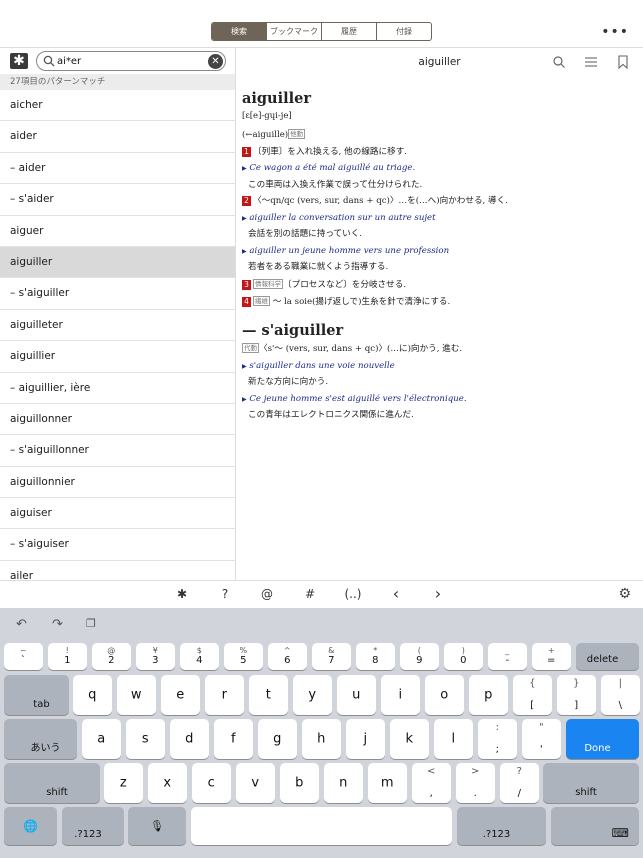 The width and height of the screenshot is (643, 858). What do you see at coordinates (331, 656) in the screenshot?
I see `key-7: & 7` at bounding box center [331, 656].